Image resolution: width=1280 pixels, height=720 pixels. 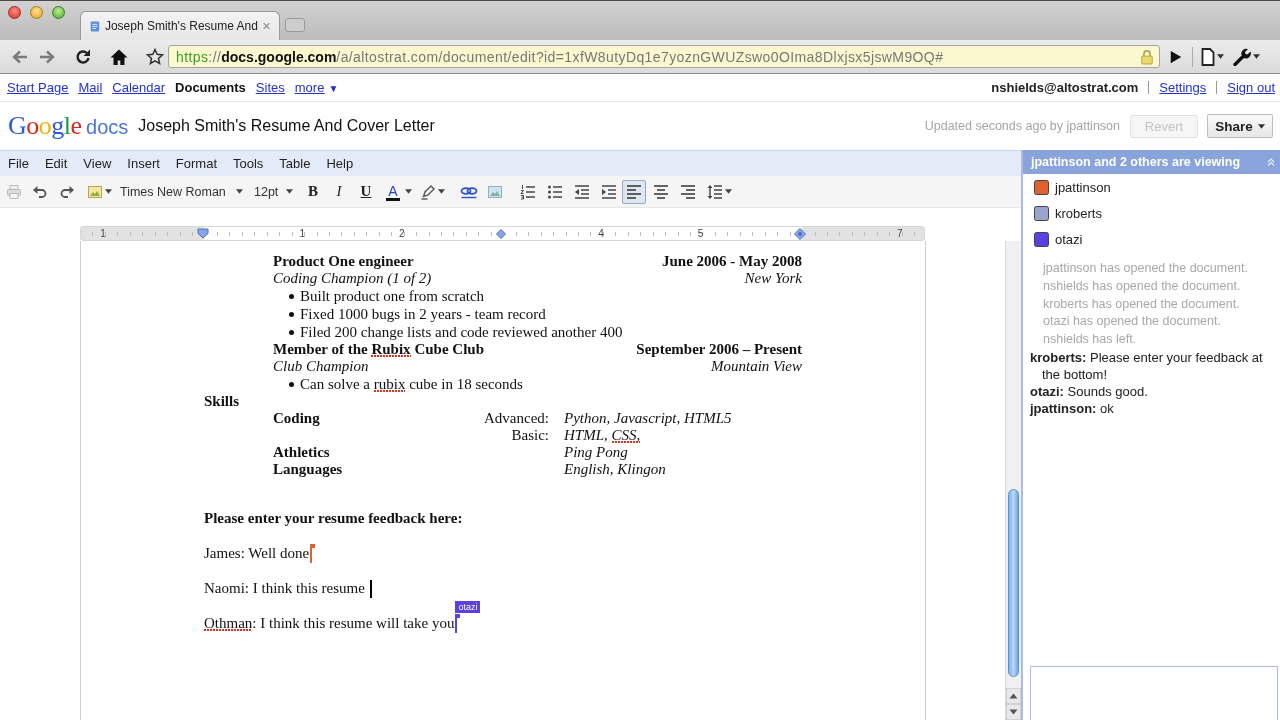 What do you see at coordinates (1022, 126) in the screenshot?
I see `save-status-text: Updated seconds ago by jpattinson` at bounding box center [1022, 126].